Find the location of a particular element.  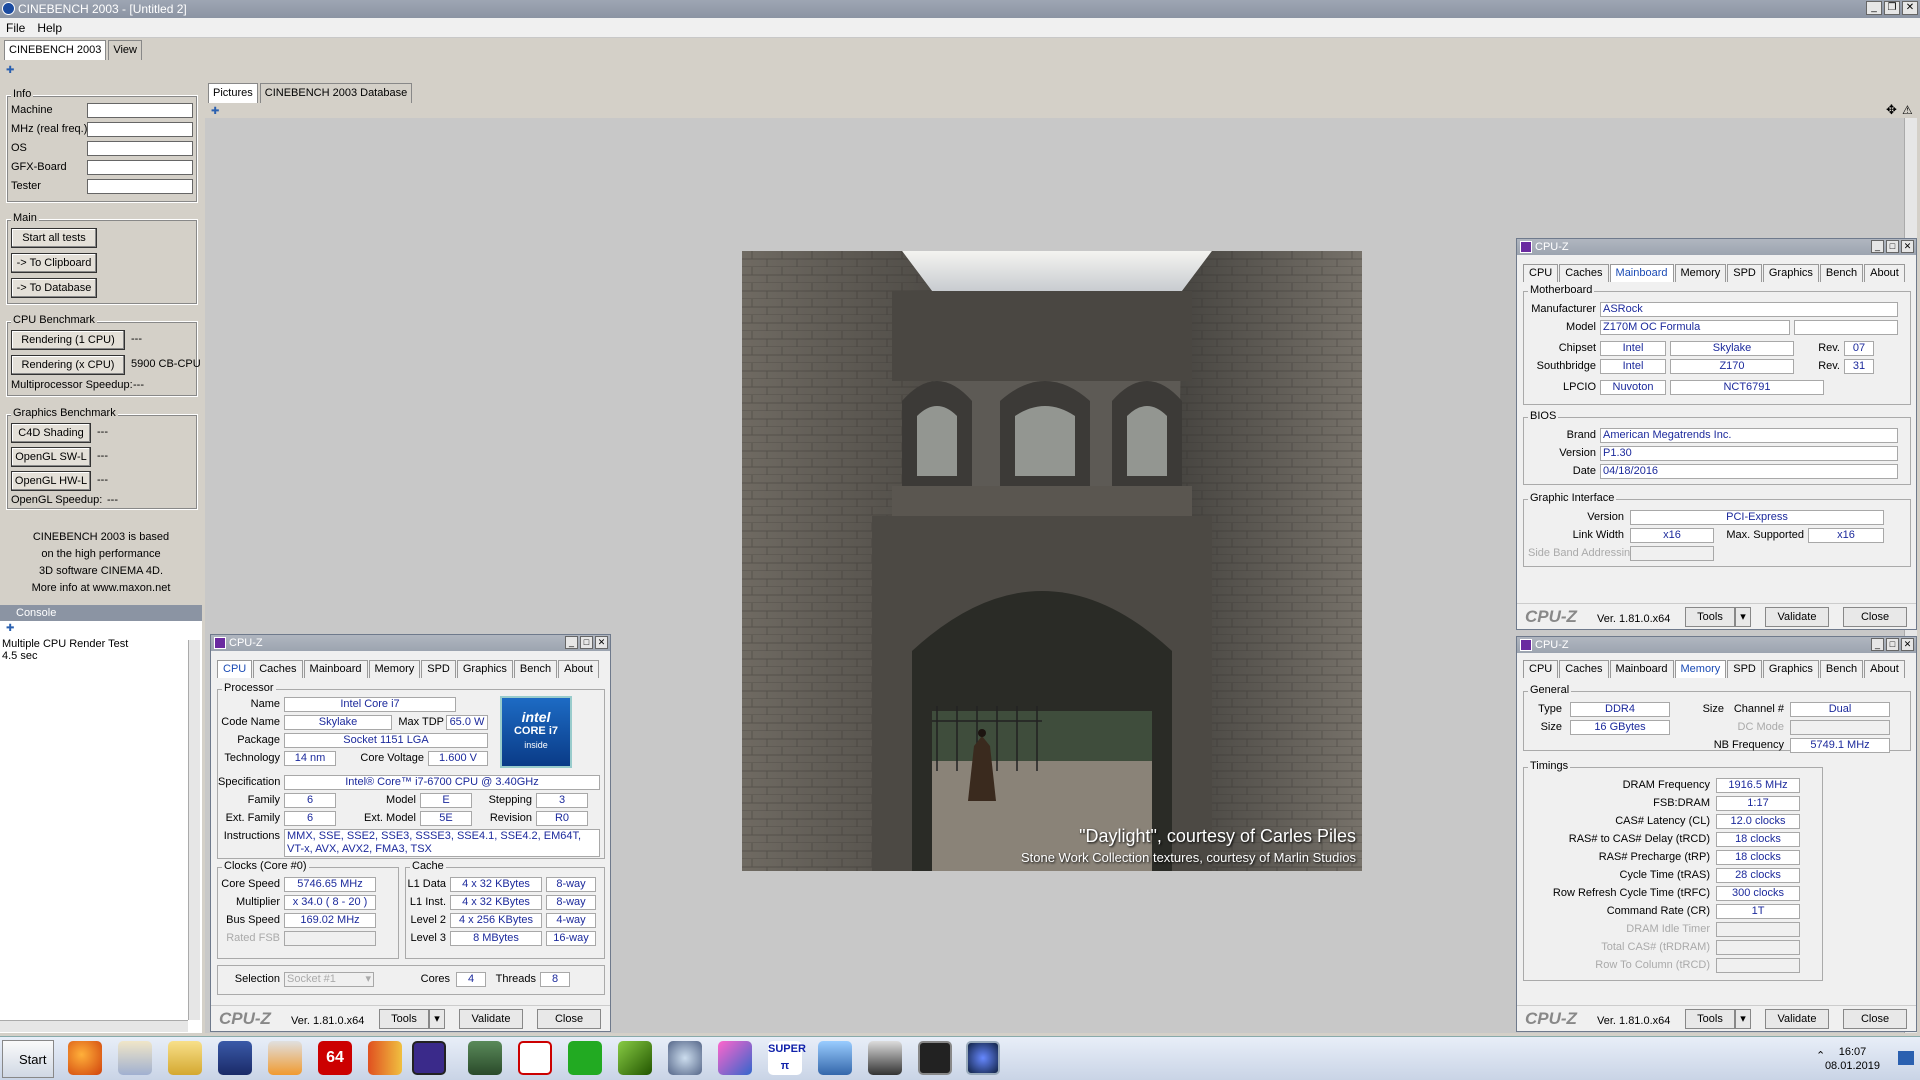

superpi-icon: SUPER π is located at coordinates (787, 1058).